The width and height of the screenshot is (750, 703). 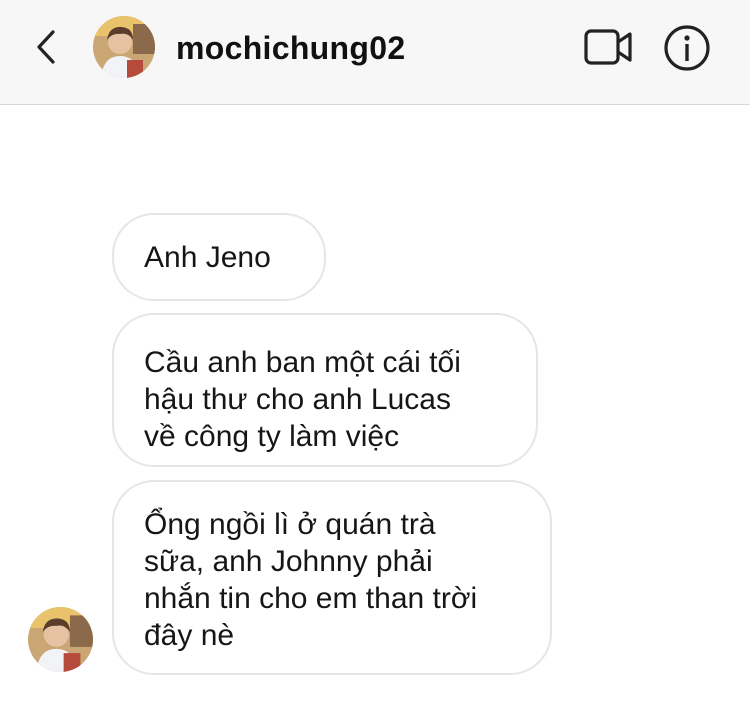 I want to click on back-button, so click(x=46, y=47).